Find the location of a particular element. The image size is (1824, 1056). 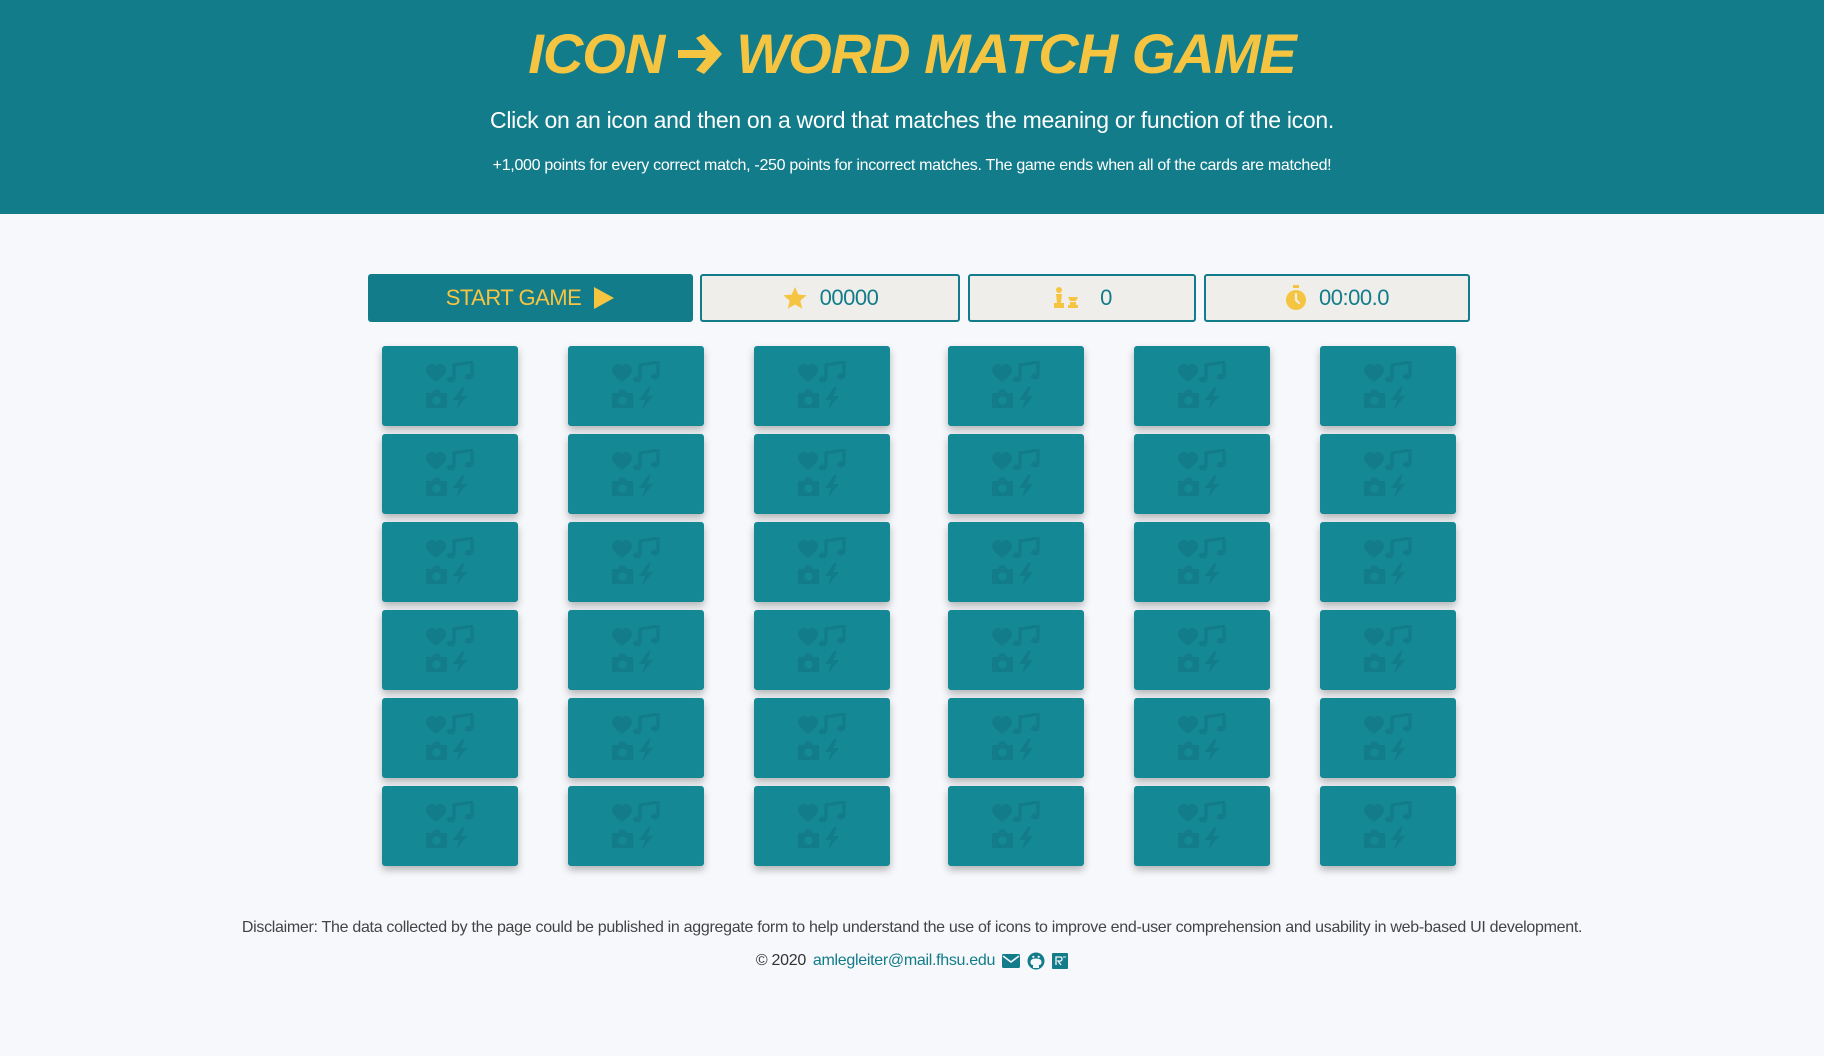

title-word-icon: Icon is located at coordinates (596, 53).